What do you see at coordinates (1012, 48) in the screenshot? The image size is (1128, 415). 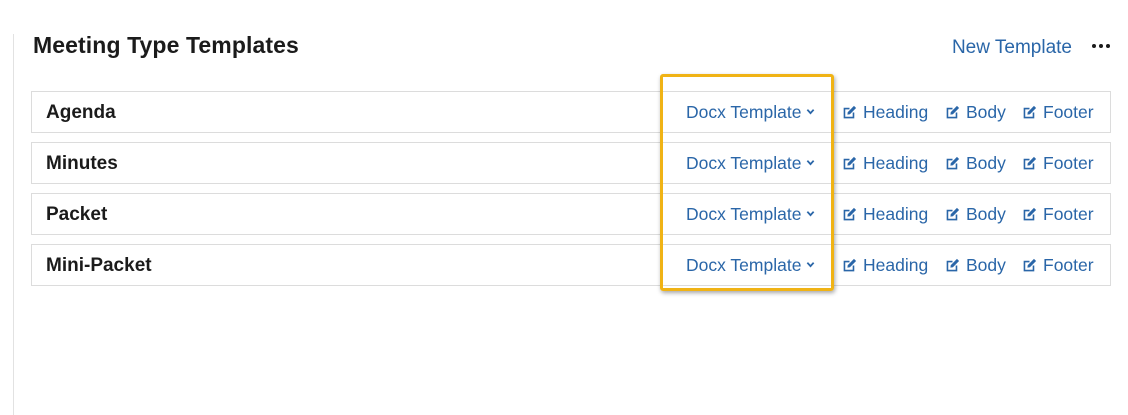 I see `new-template-link: New Template` at bounding box center [1012, 48].